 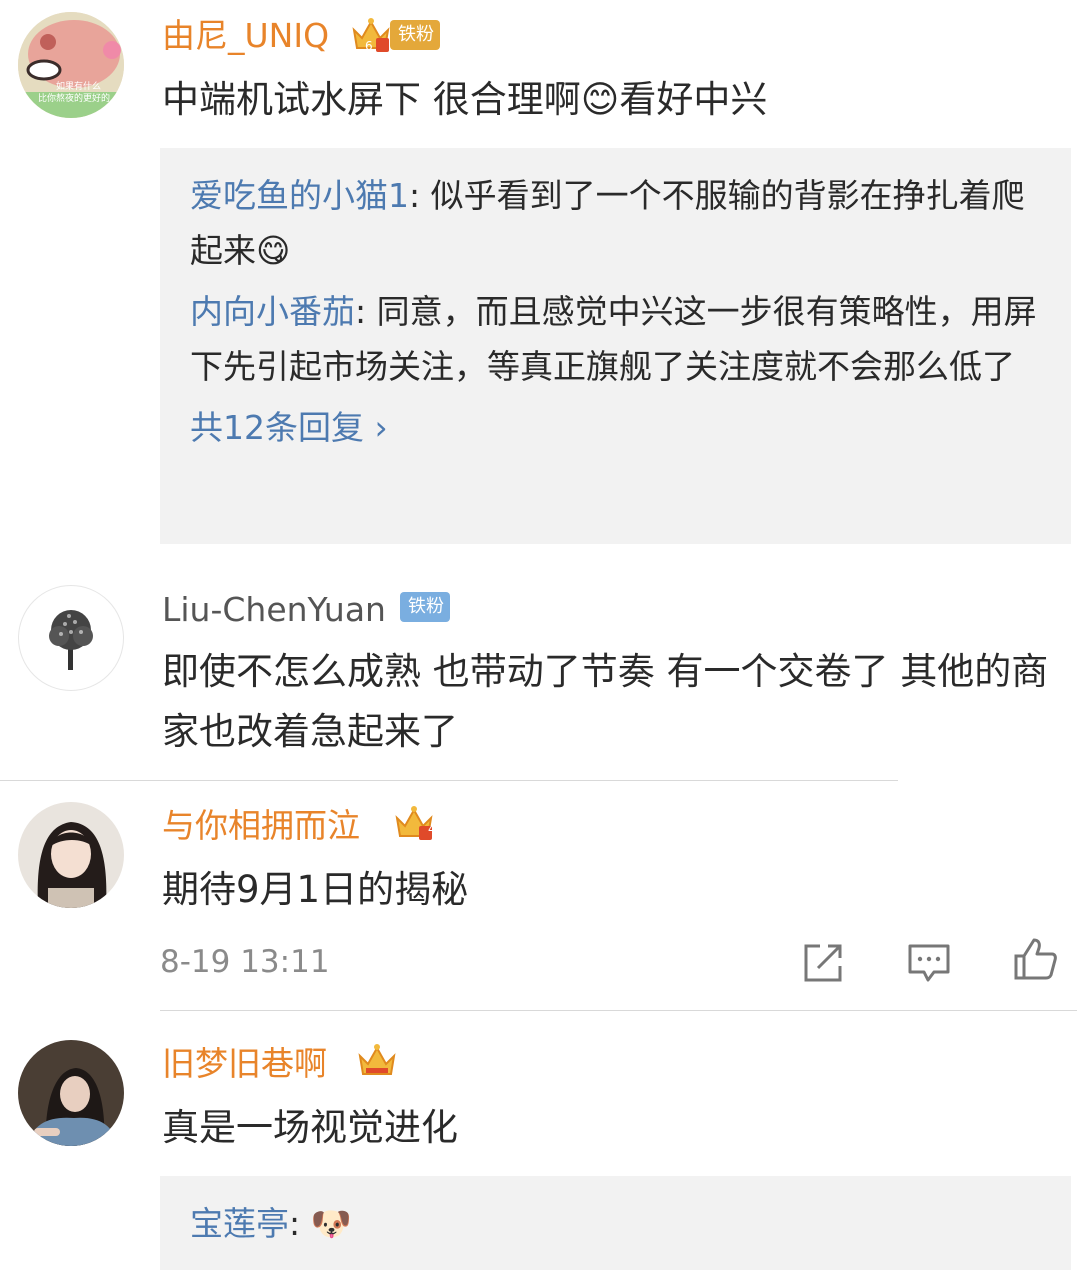 I want to click on crown-icon, so click(x=377, y=1059).